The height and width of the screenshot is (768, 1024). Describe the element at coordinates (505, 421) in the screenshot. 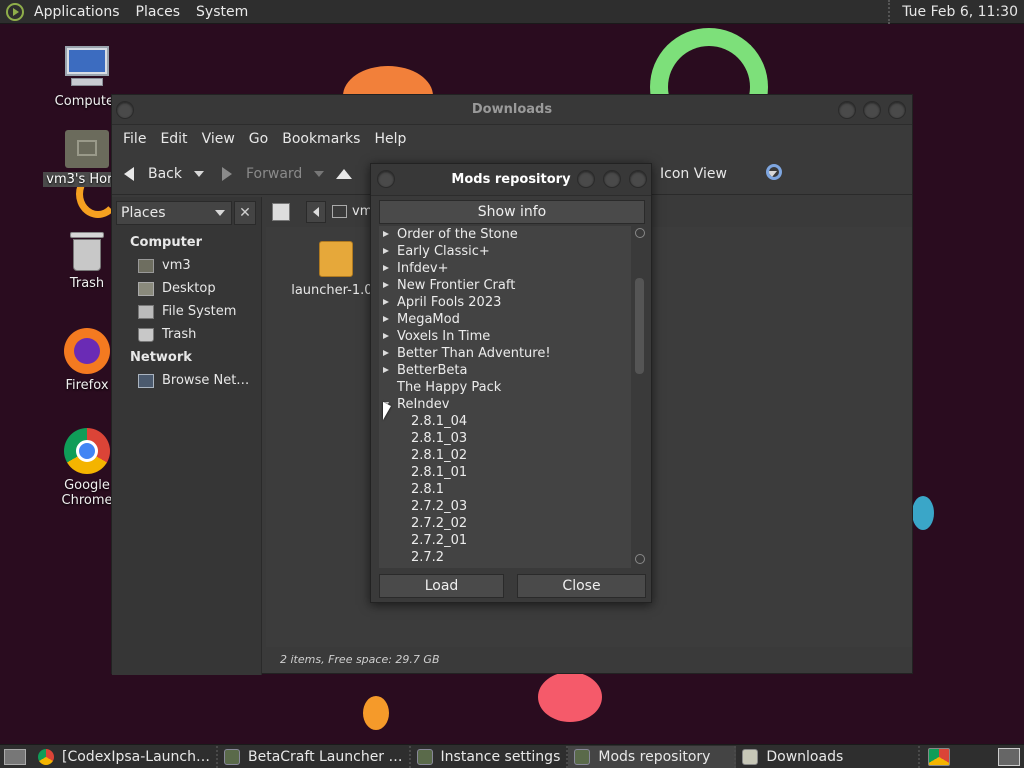

I see `tree-row: 2.8.1_04` at that location.